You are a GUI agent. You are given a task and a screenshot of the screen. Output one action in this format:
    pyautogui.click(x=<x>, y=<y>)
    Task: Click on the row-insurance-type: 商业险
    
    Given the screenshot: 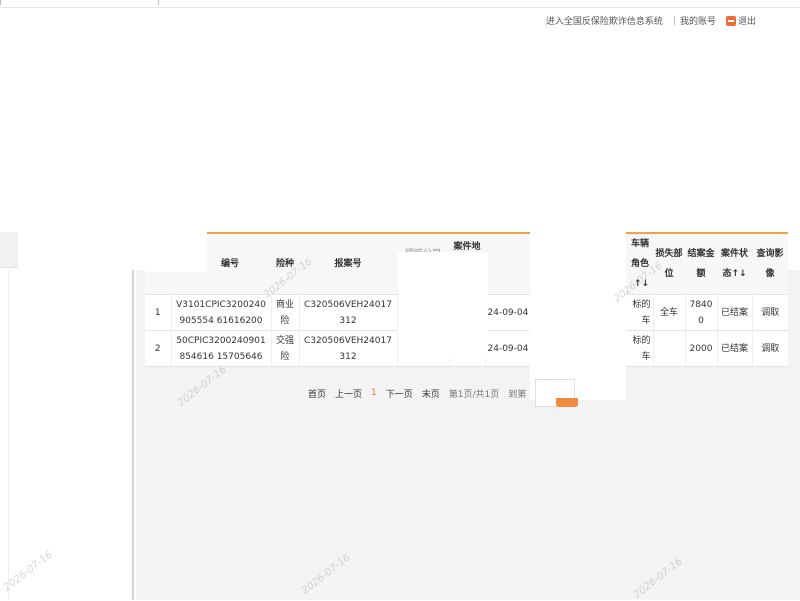 What is the action you would take?
    pyautogui.click(x=284, y=312)
    